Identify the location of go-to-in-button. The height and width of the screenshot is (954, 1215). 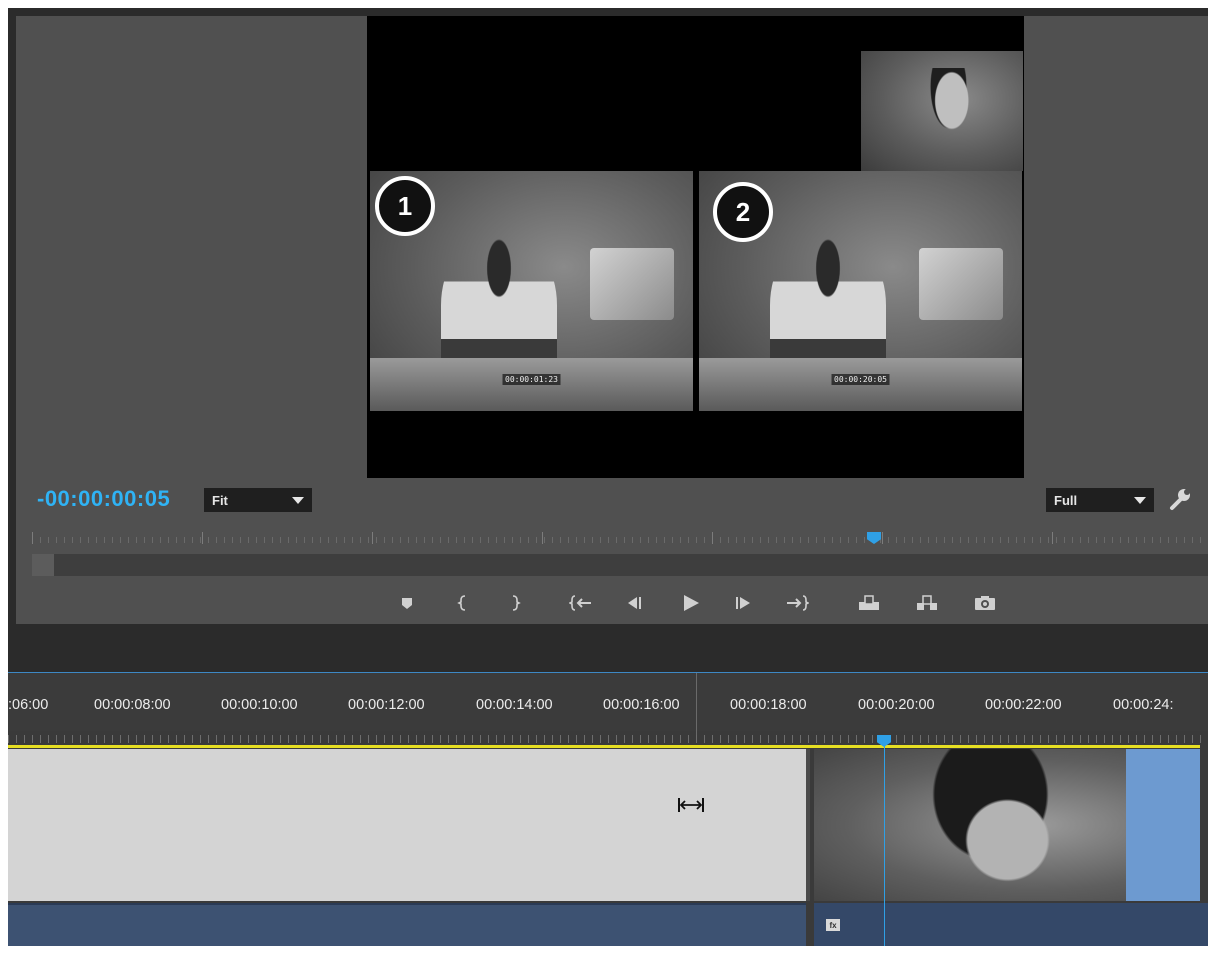
(581, 603).